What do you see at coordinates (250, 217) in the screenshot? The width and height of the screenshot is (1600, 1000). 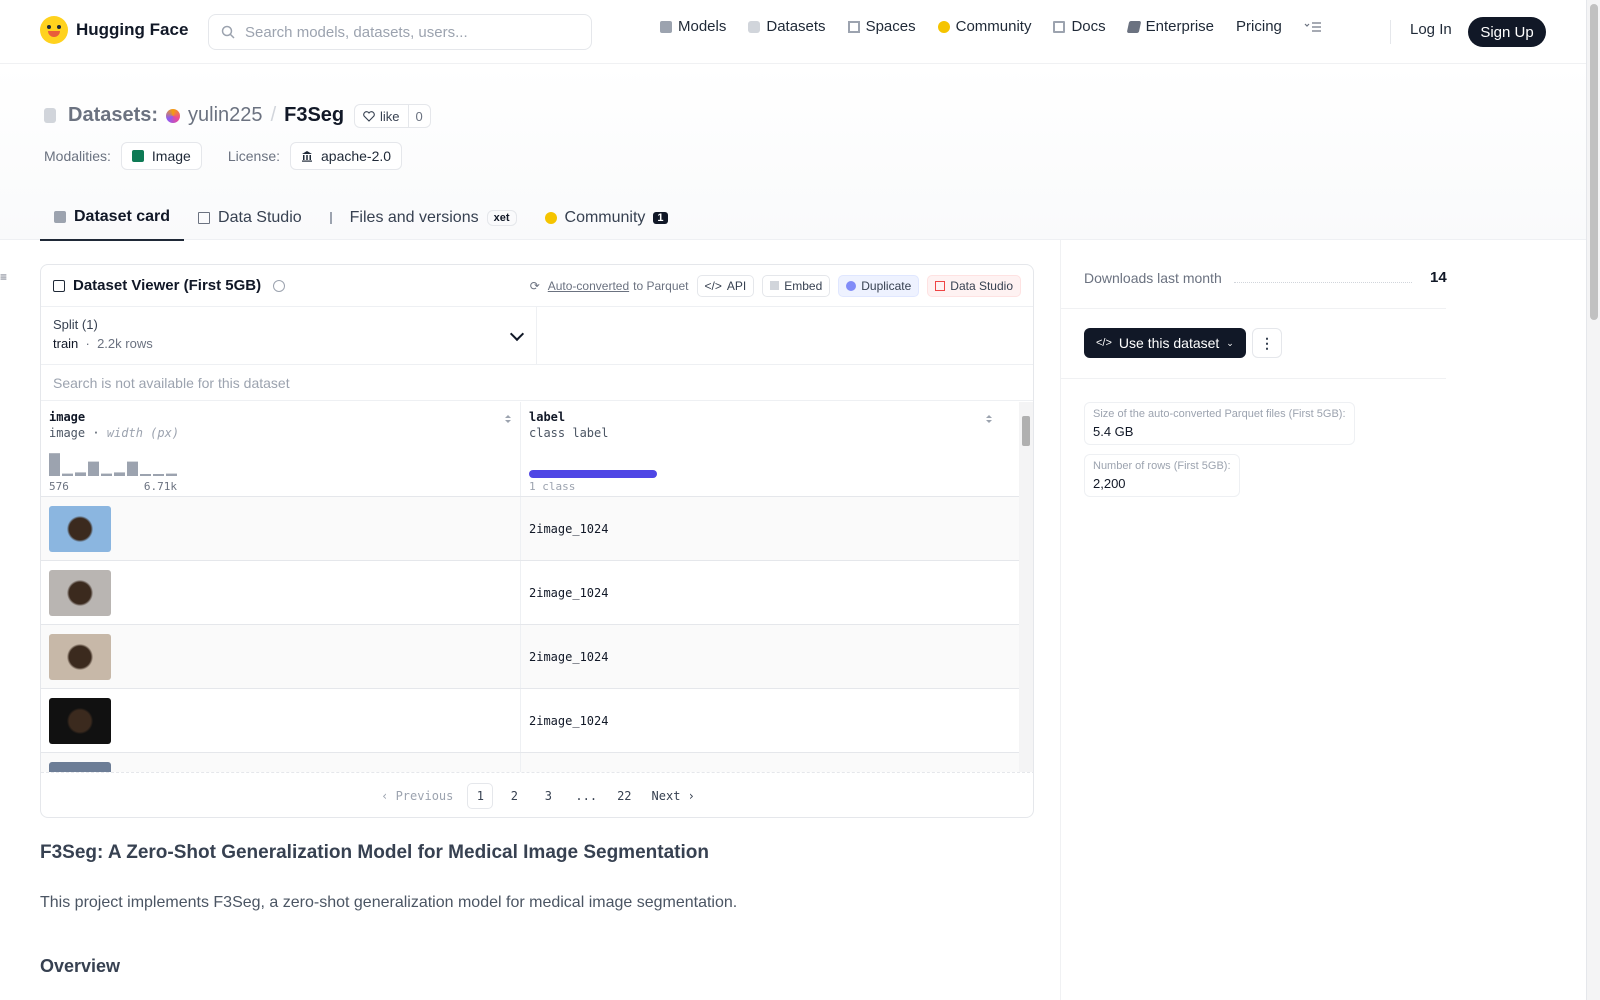 I see `tab-data-studio: Data Studio` at bounding box center [250, 217].